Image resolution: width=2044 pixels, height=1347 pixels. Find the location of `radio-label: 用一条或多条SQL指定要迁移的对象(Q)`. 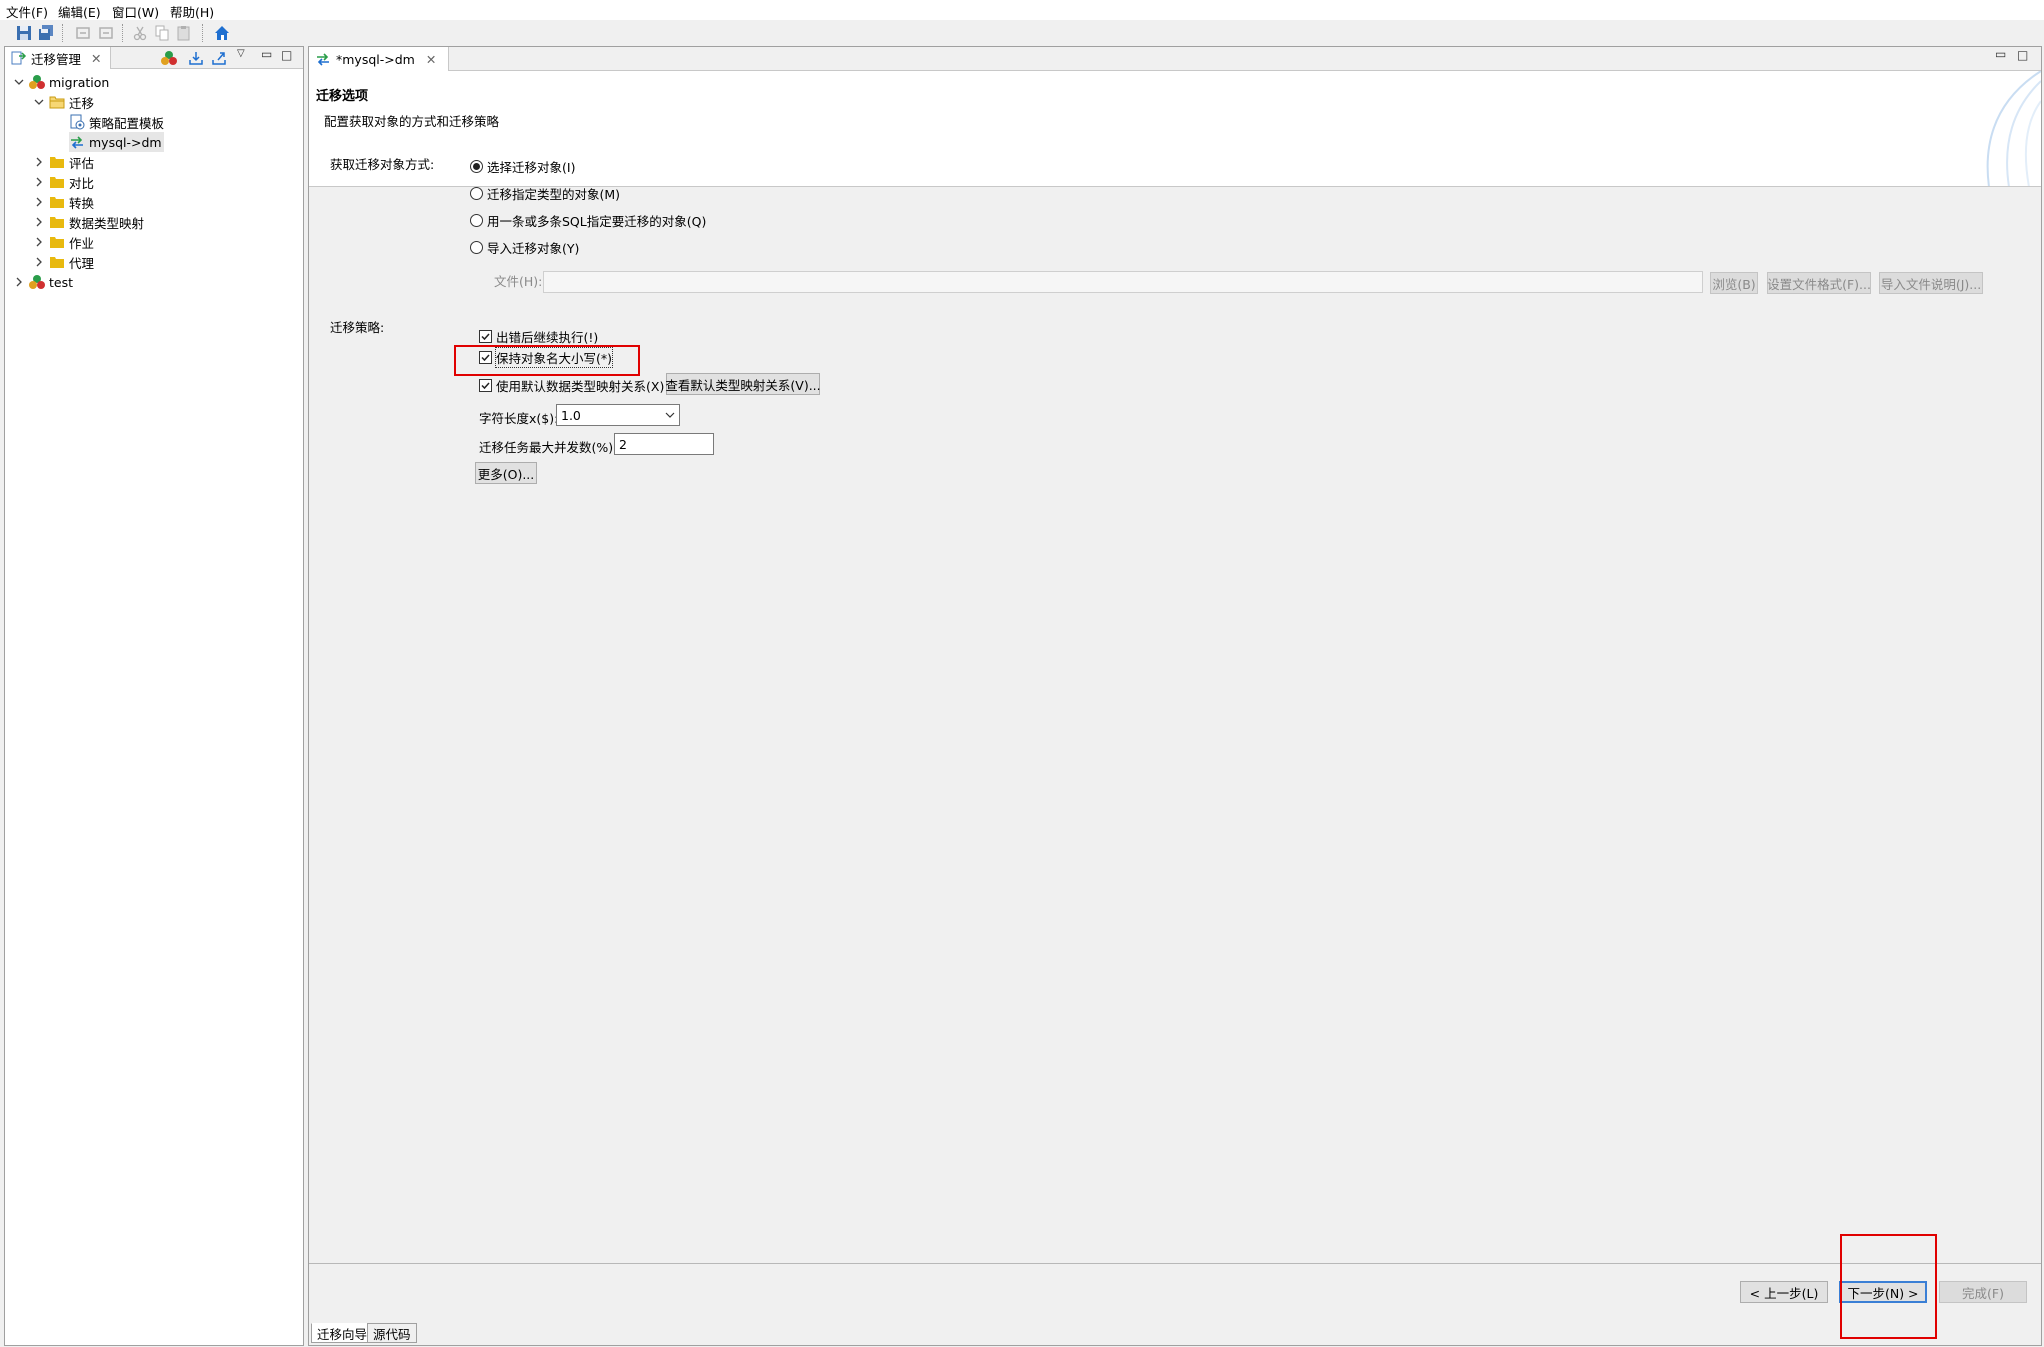

radio-label: 用一条或多条SQL指定要迁移的对象(Q) is located at coordinates (597, 221).